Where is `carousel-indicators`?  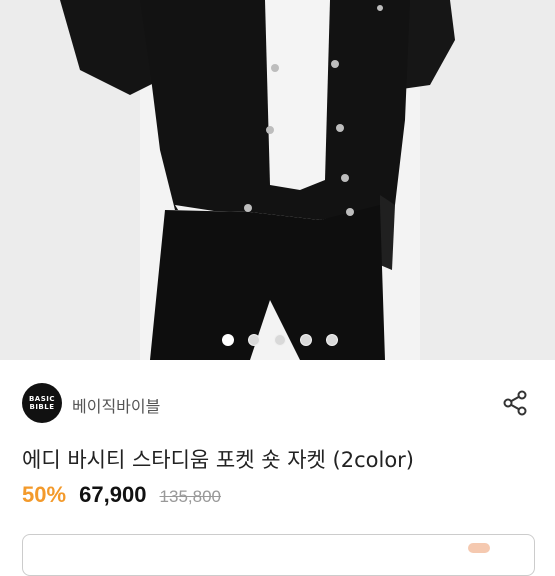
carousel-indicators is located at coordinates (277, 340).